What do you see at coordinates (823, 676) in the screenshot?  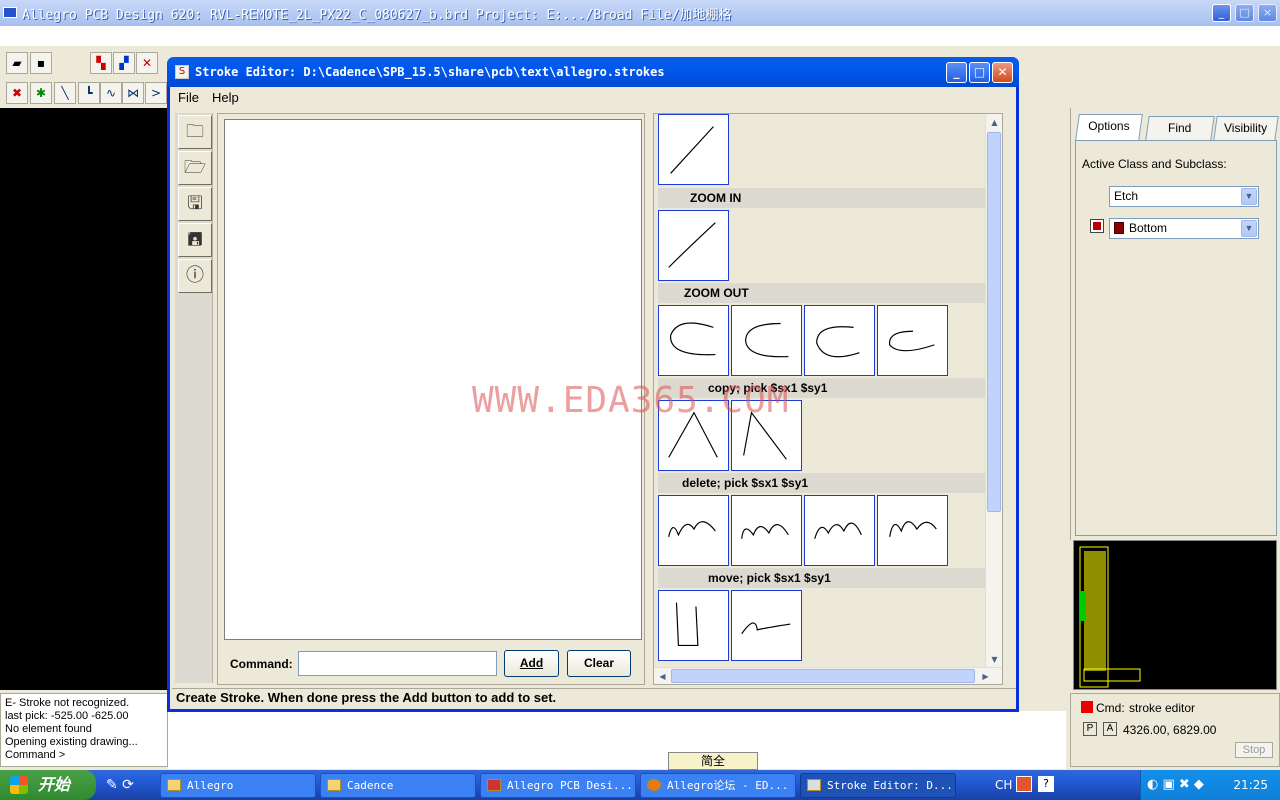 I see `horizontal-scroll-thumb` at bounding box center [823, 676].